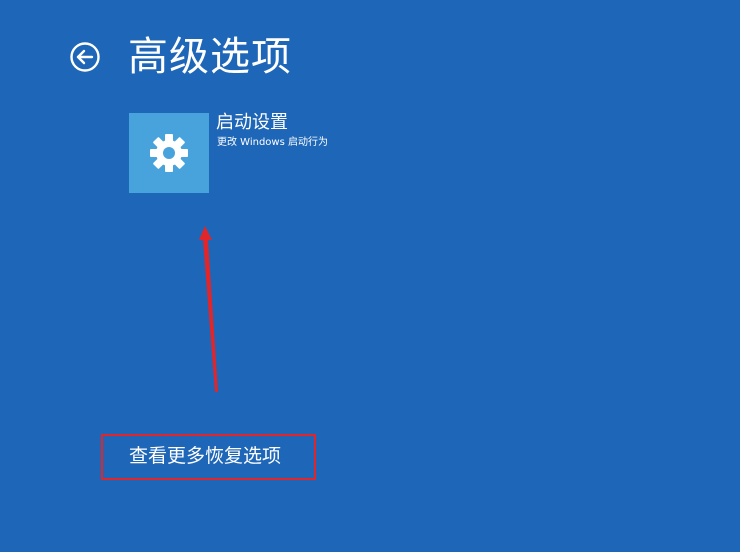  I want to click on gear-icon, so click(169, 153).